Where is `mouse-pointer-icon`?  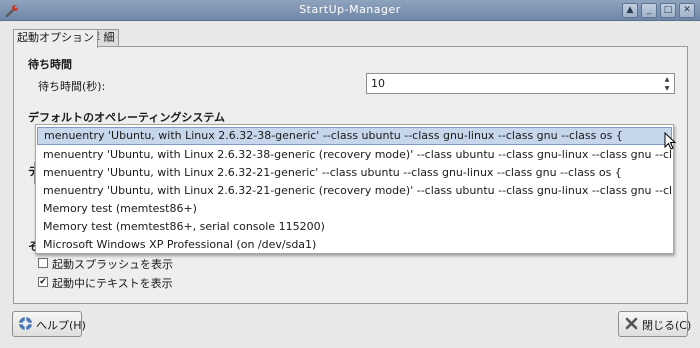 mouse-pointer-icon is located at coordinates (670, 141).